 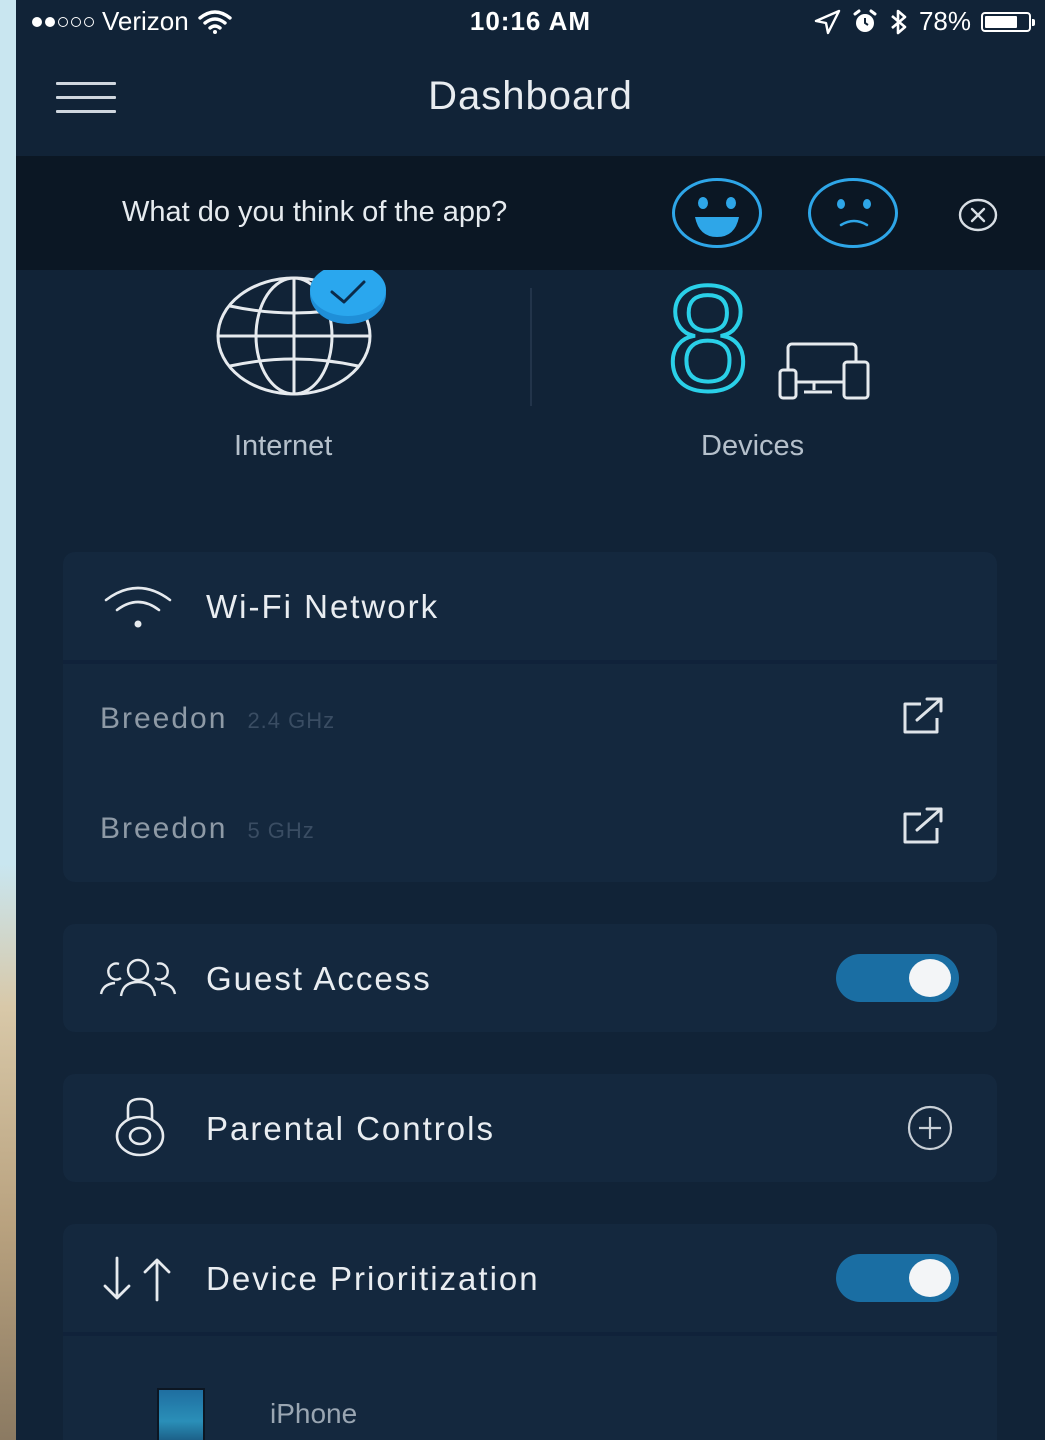 I want to click on happy-face-icon, so click(x=717, y=217).